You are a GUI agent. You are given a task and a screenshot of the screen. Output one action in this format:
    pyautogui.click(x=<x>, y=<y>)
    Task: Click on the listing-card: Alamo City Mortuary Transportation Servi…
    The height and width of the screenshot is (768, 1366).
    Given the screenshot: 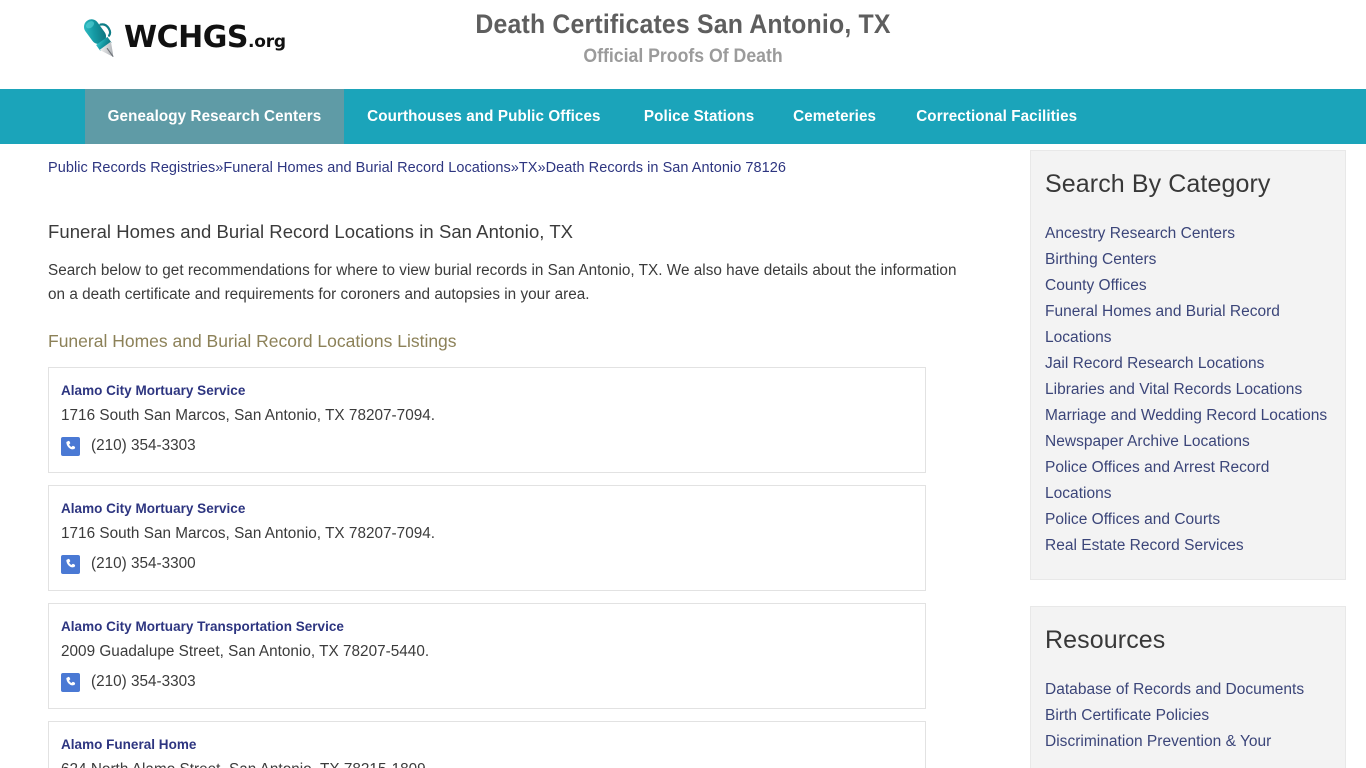 What is the action you would take?
    pyautogui.click(x=487, y=656)
    